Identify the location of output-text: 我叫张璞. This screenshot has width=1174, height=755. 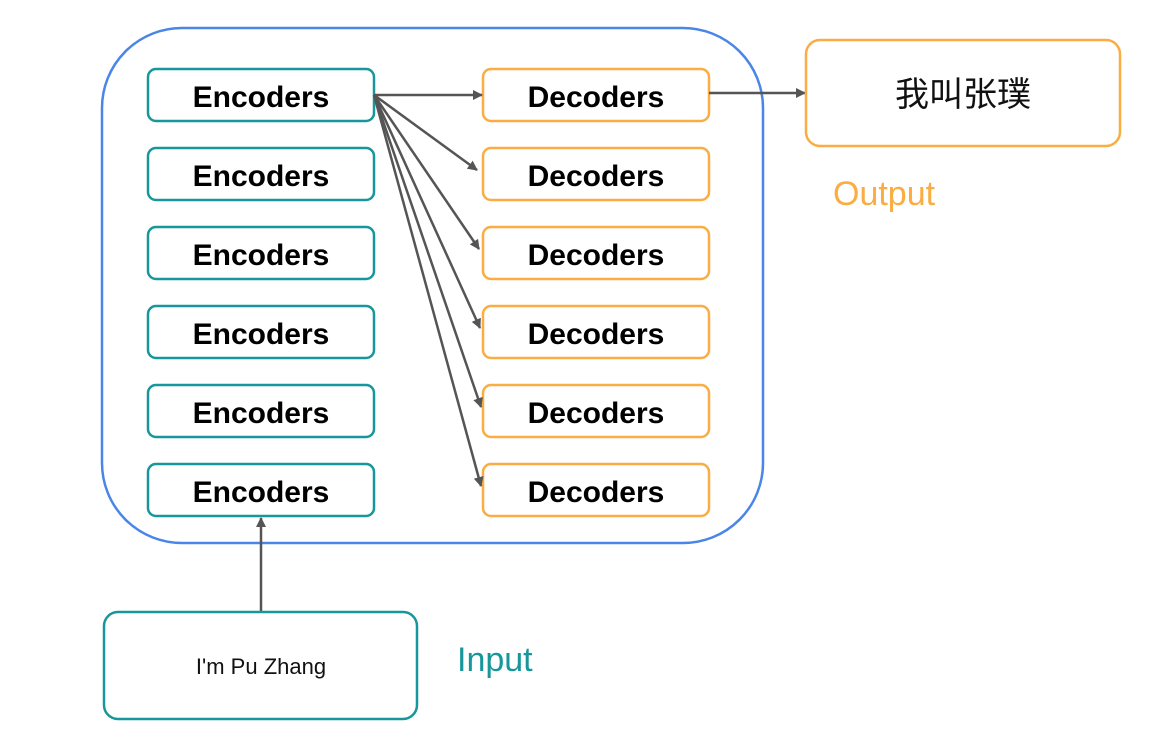
(963, 95).